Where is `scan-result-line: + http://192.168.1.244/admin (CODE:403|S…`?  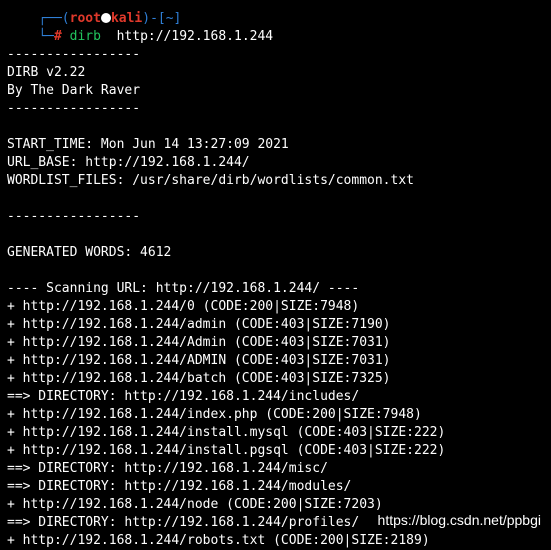
scan-result-line: + http://192.168.1.244/admin (CODE:403|S… is located at coordinates (199, 324).